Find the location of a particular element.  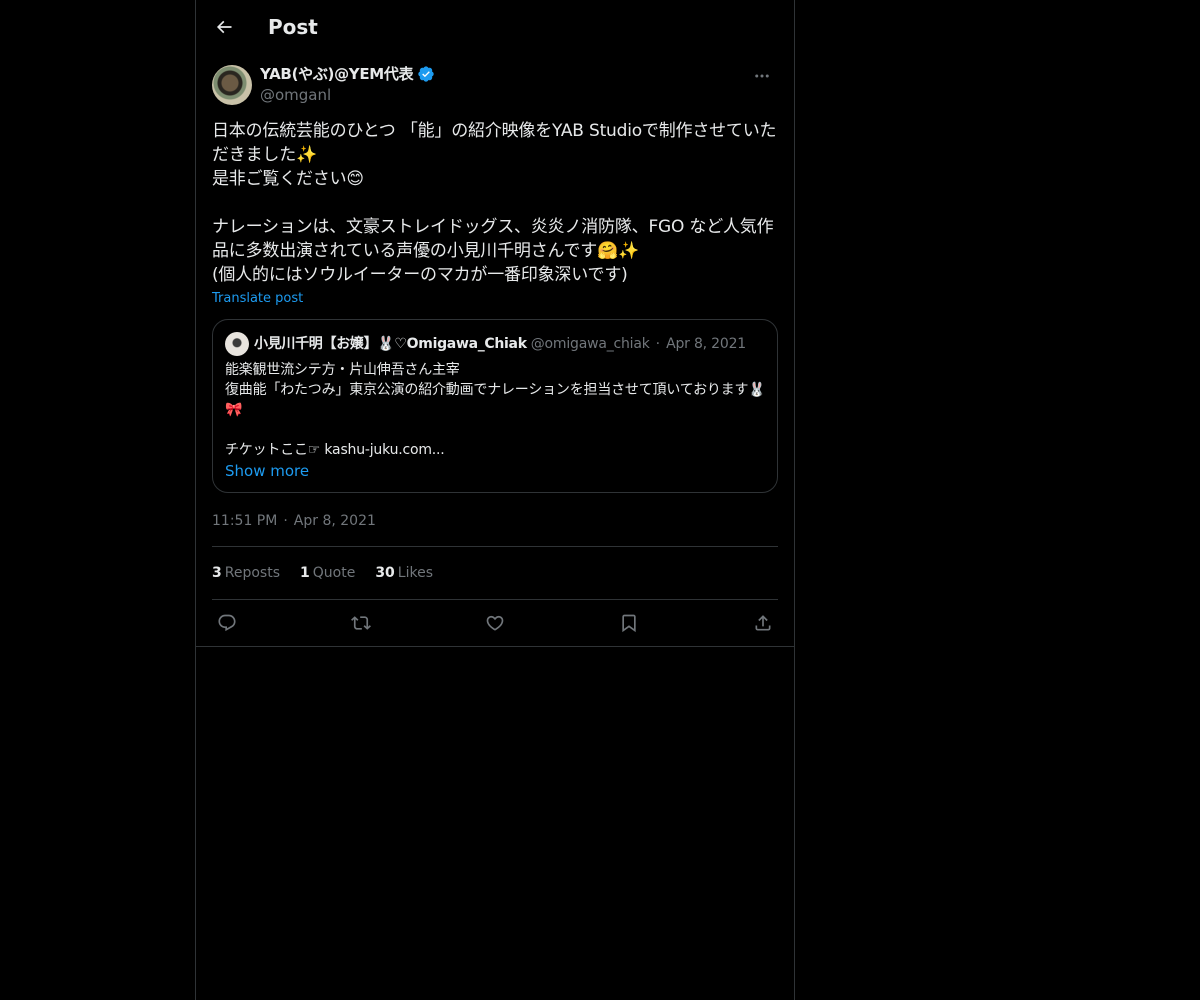

author-display-name: YAB(やぶ)@YEM代表 is located at coordinates (337, 74).